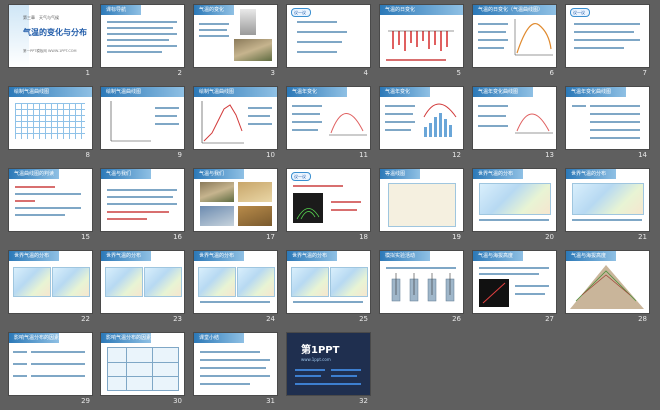 Image resolution: width=660 pixels, height=410 pixels. What do you see at coordinates (50, 121) in the screenshot?
I see `grid-graphic` at bounding box center [50, 121].